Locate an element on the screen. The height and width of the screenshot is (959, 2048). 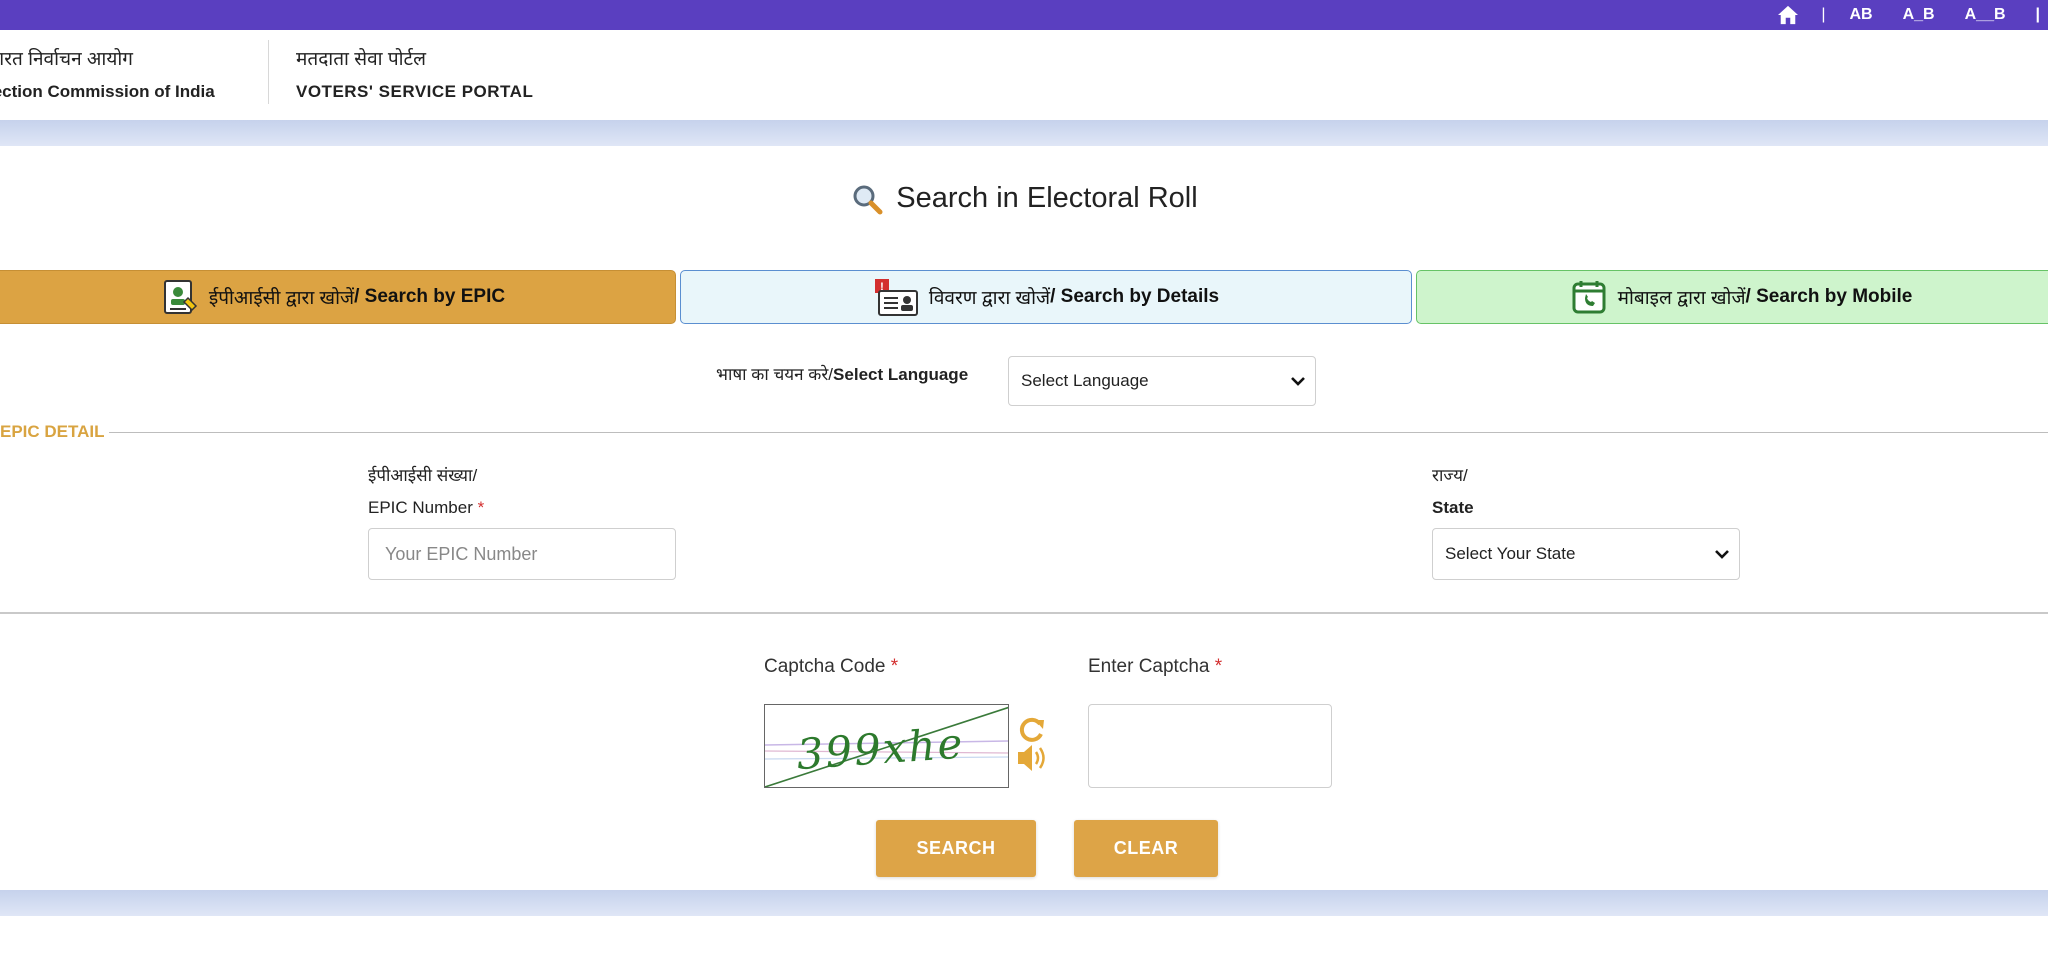
language-select: Select Language is located at coordinates (1162, 381).